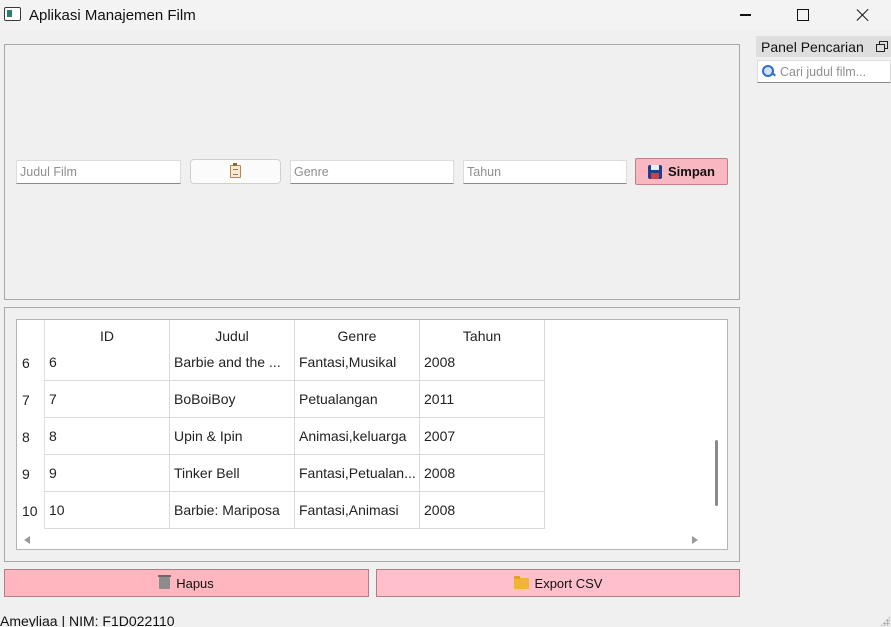  What do you see at coordinates (372, 172) in the screenshot?
I see `genre-input` at bounding box center [372, 172].